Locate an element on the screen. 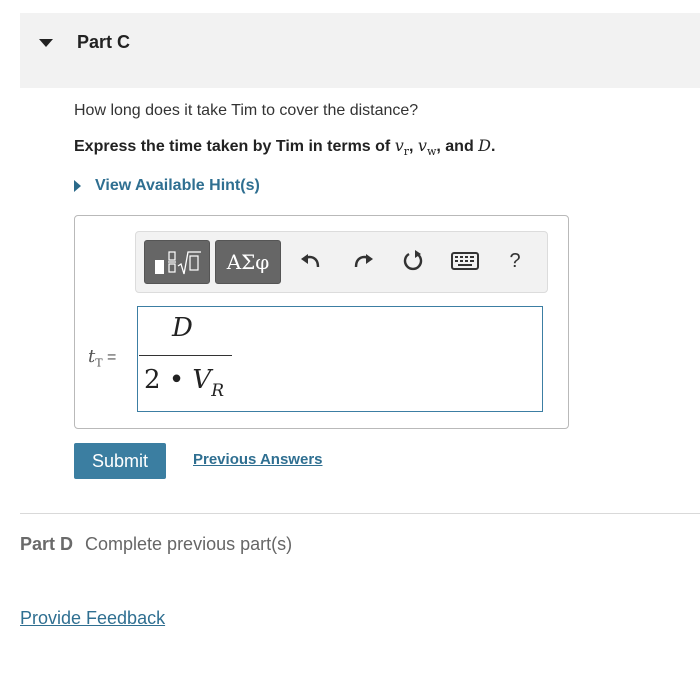 The image size is (700, 692). hint-caret-icon is located at coordinates (77, 186).